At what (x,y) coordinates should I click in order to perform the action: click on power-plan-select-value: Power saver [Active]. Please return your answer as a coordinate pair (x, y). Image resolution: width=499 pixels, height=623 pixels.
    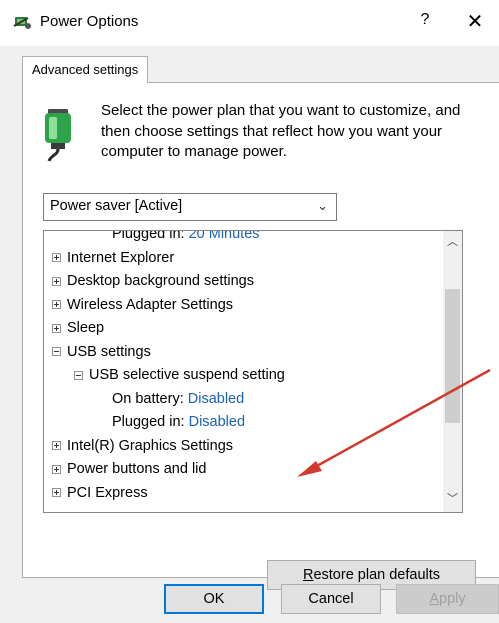
    Looking at the image, I should click on (116, 206).